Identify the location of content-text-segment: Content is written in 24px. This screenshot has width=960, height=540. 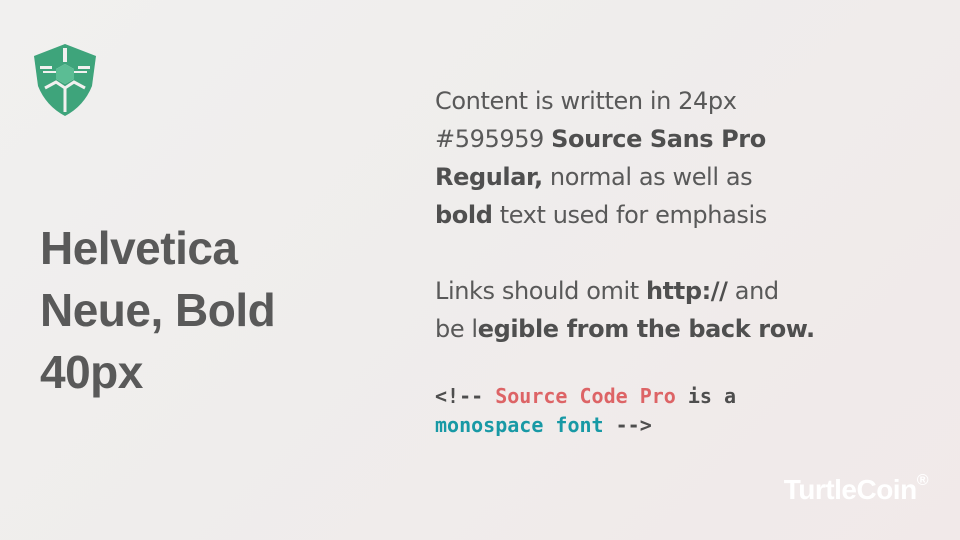
(586, 101).